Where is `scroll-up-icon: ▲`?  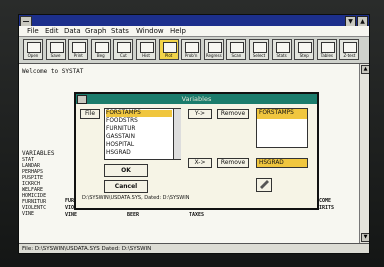
scroll-up-icon: ▲ is located at coordinates (365, 69).